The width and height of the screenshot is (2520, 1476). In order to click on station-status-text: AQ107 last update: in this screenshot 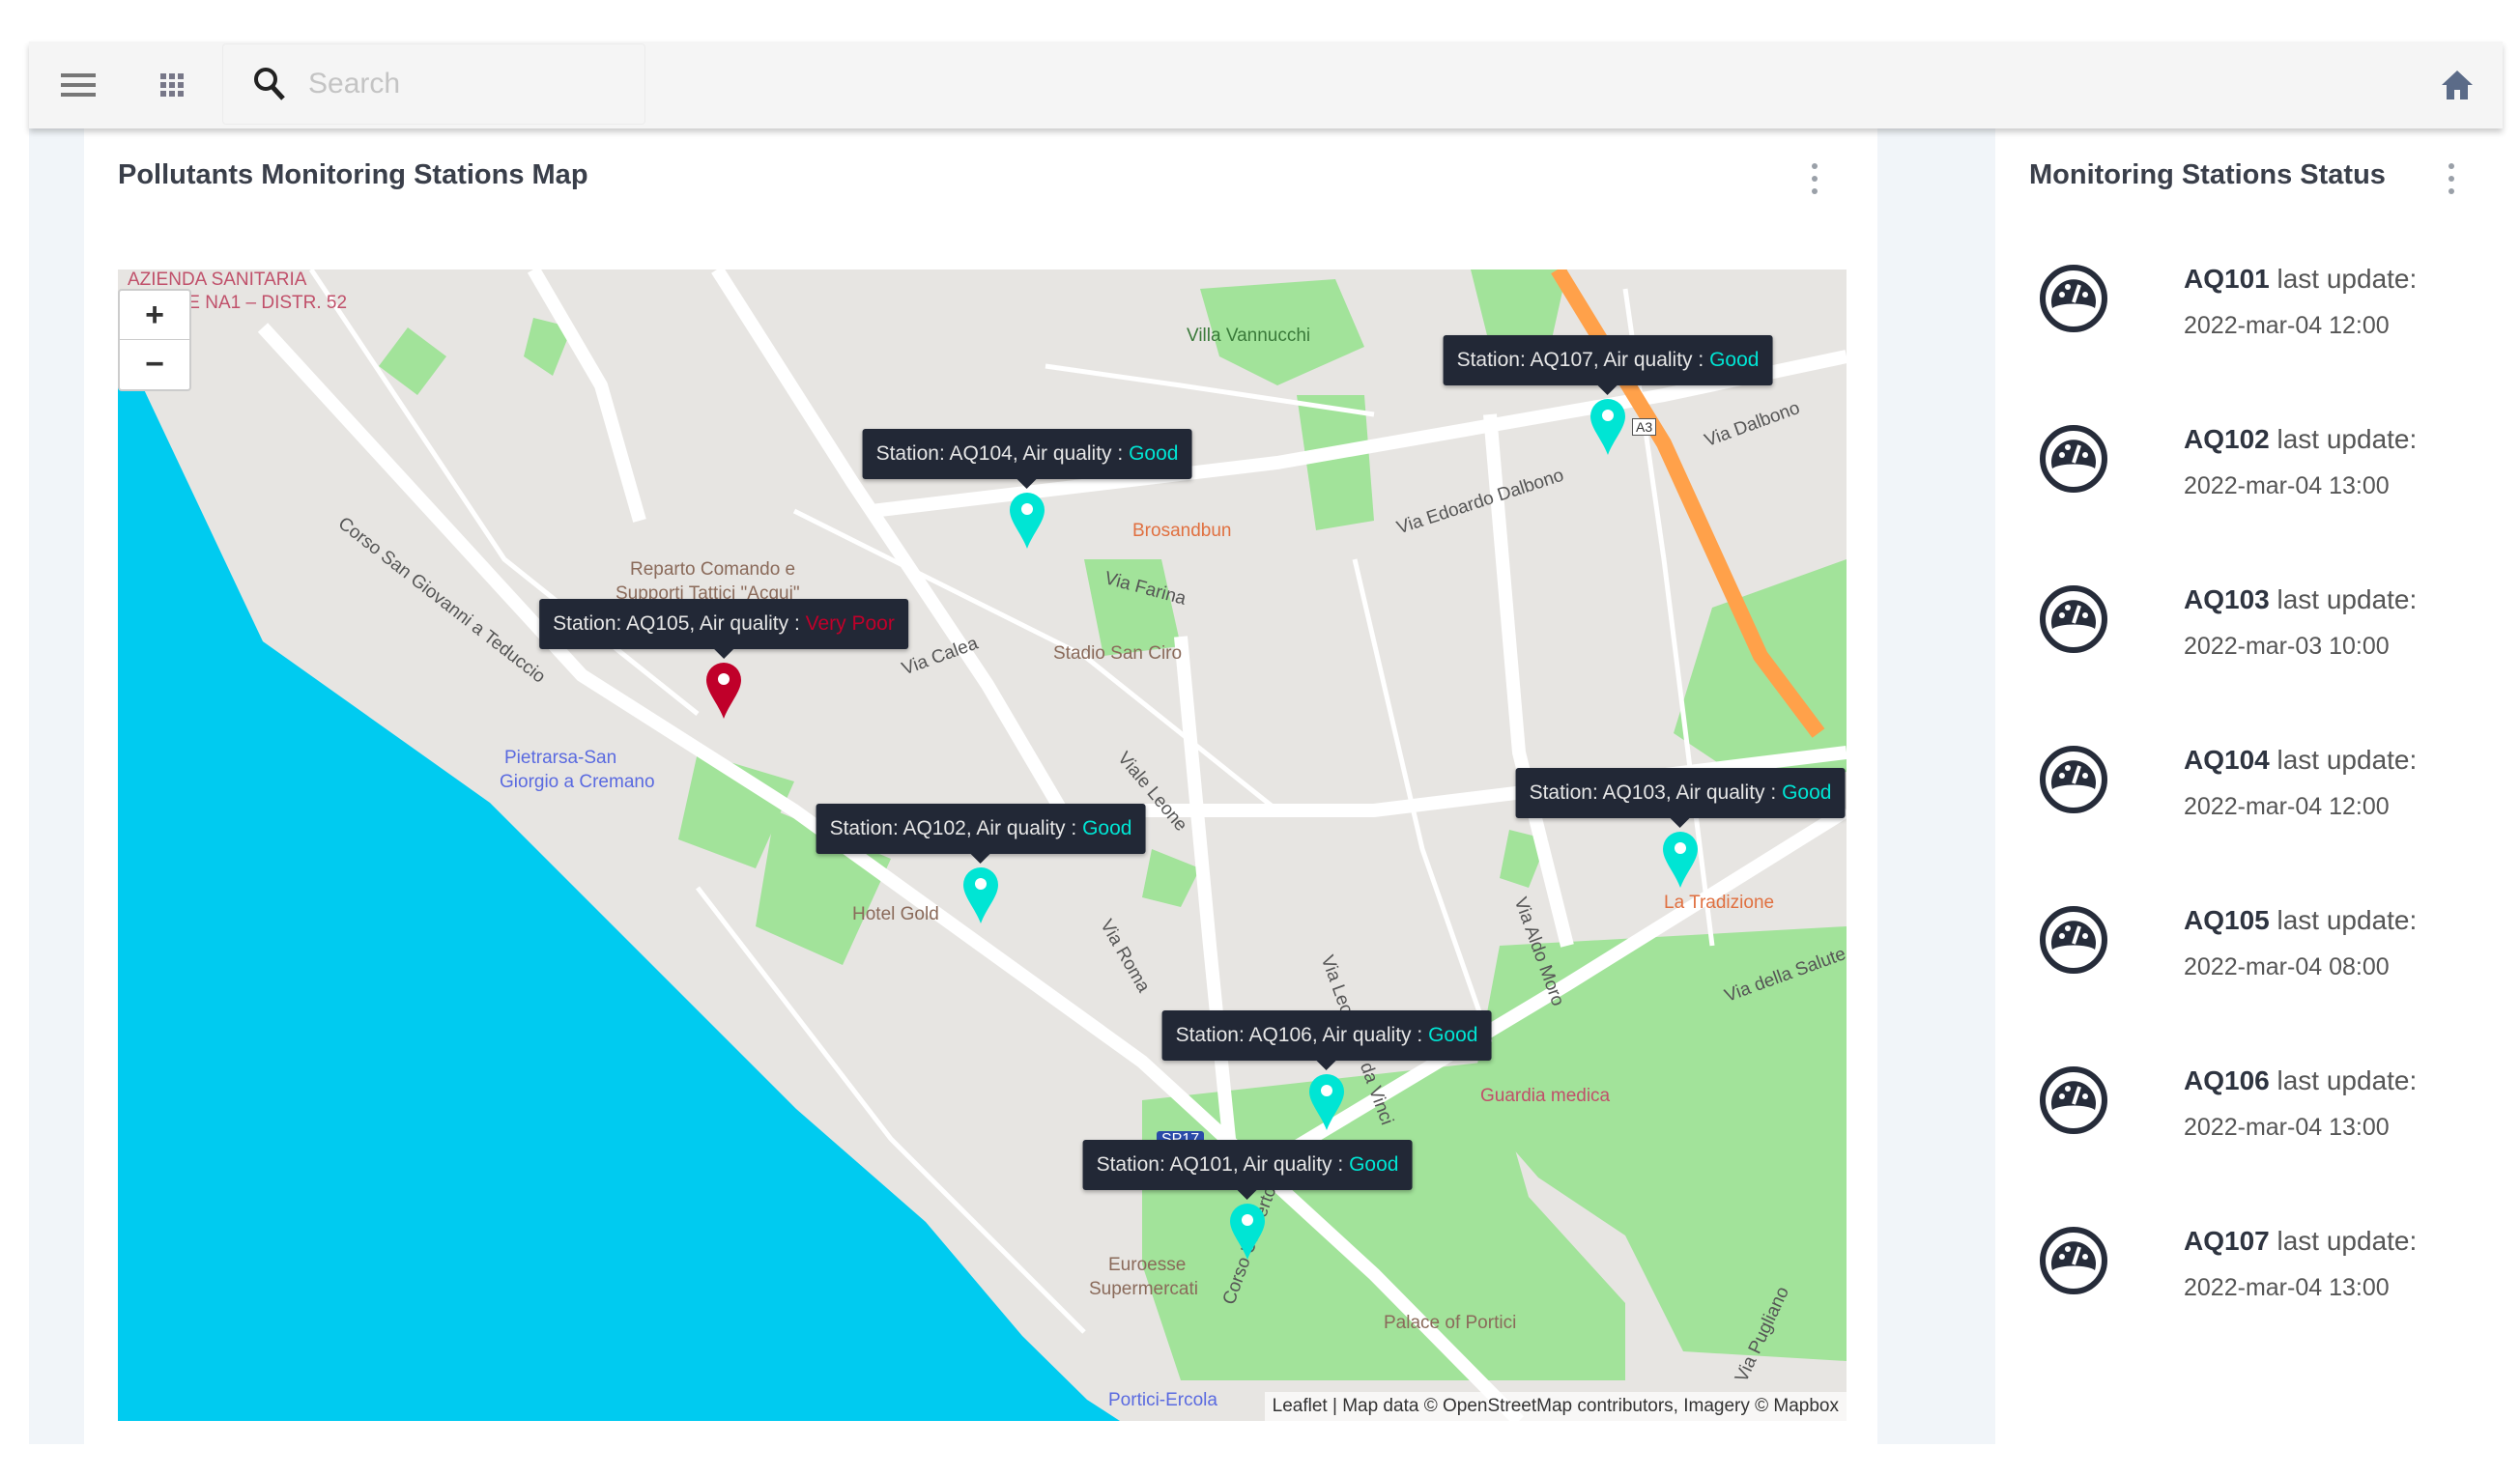, I will do `click(2300, 1242)`.